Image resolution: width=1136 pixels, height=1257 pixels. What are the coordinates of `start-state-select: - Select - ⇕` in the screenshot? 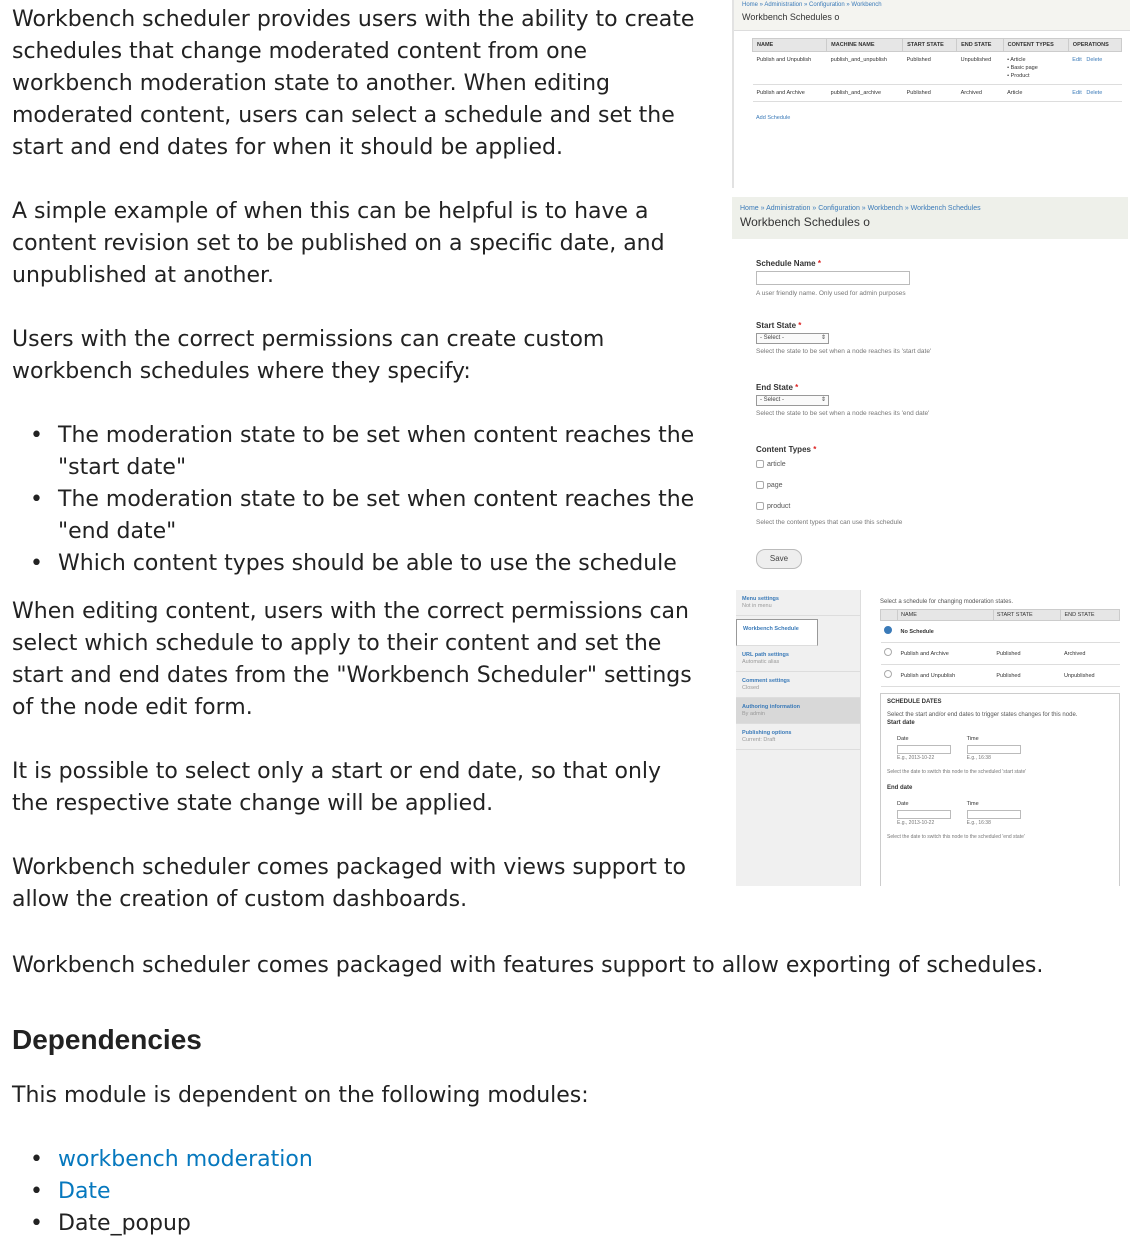 It's located at (792, 338).